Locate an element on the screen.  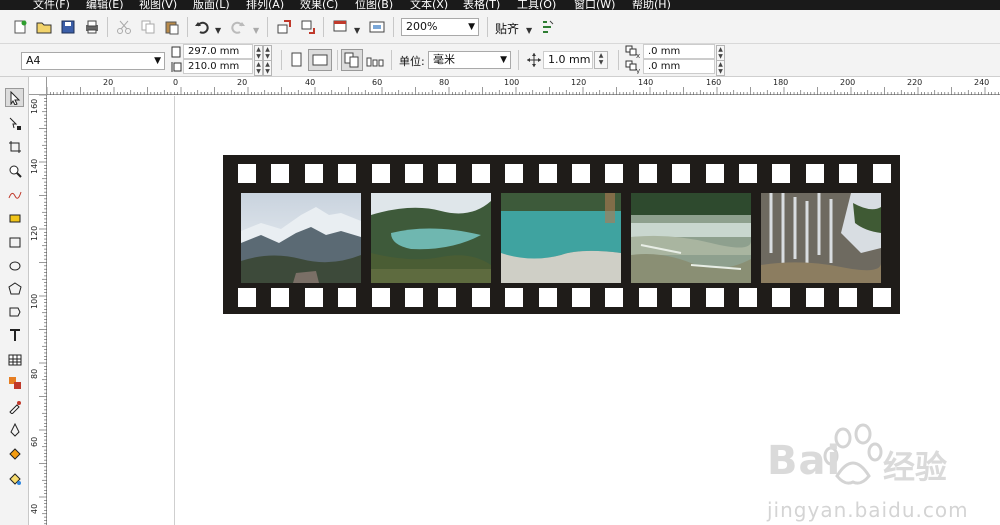
menu-help: 帮助(H) is located at coordinates (651, 5).